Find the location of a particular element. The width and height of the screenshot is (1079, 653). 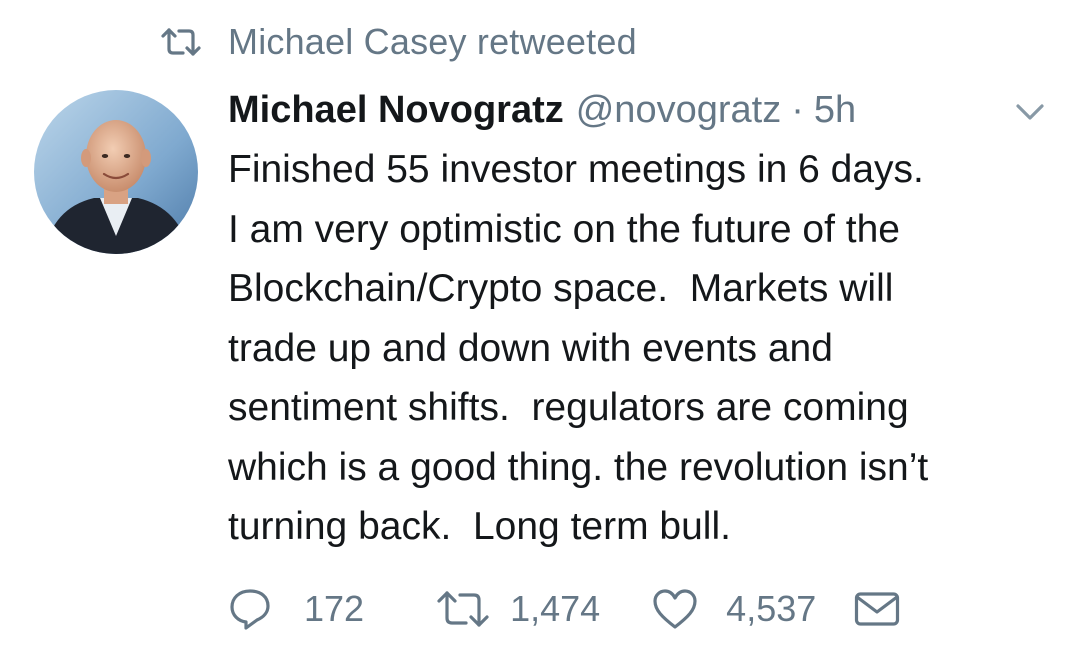

like-button: 4,537 is located at coordinates (734, 609).